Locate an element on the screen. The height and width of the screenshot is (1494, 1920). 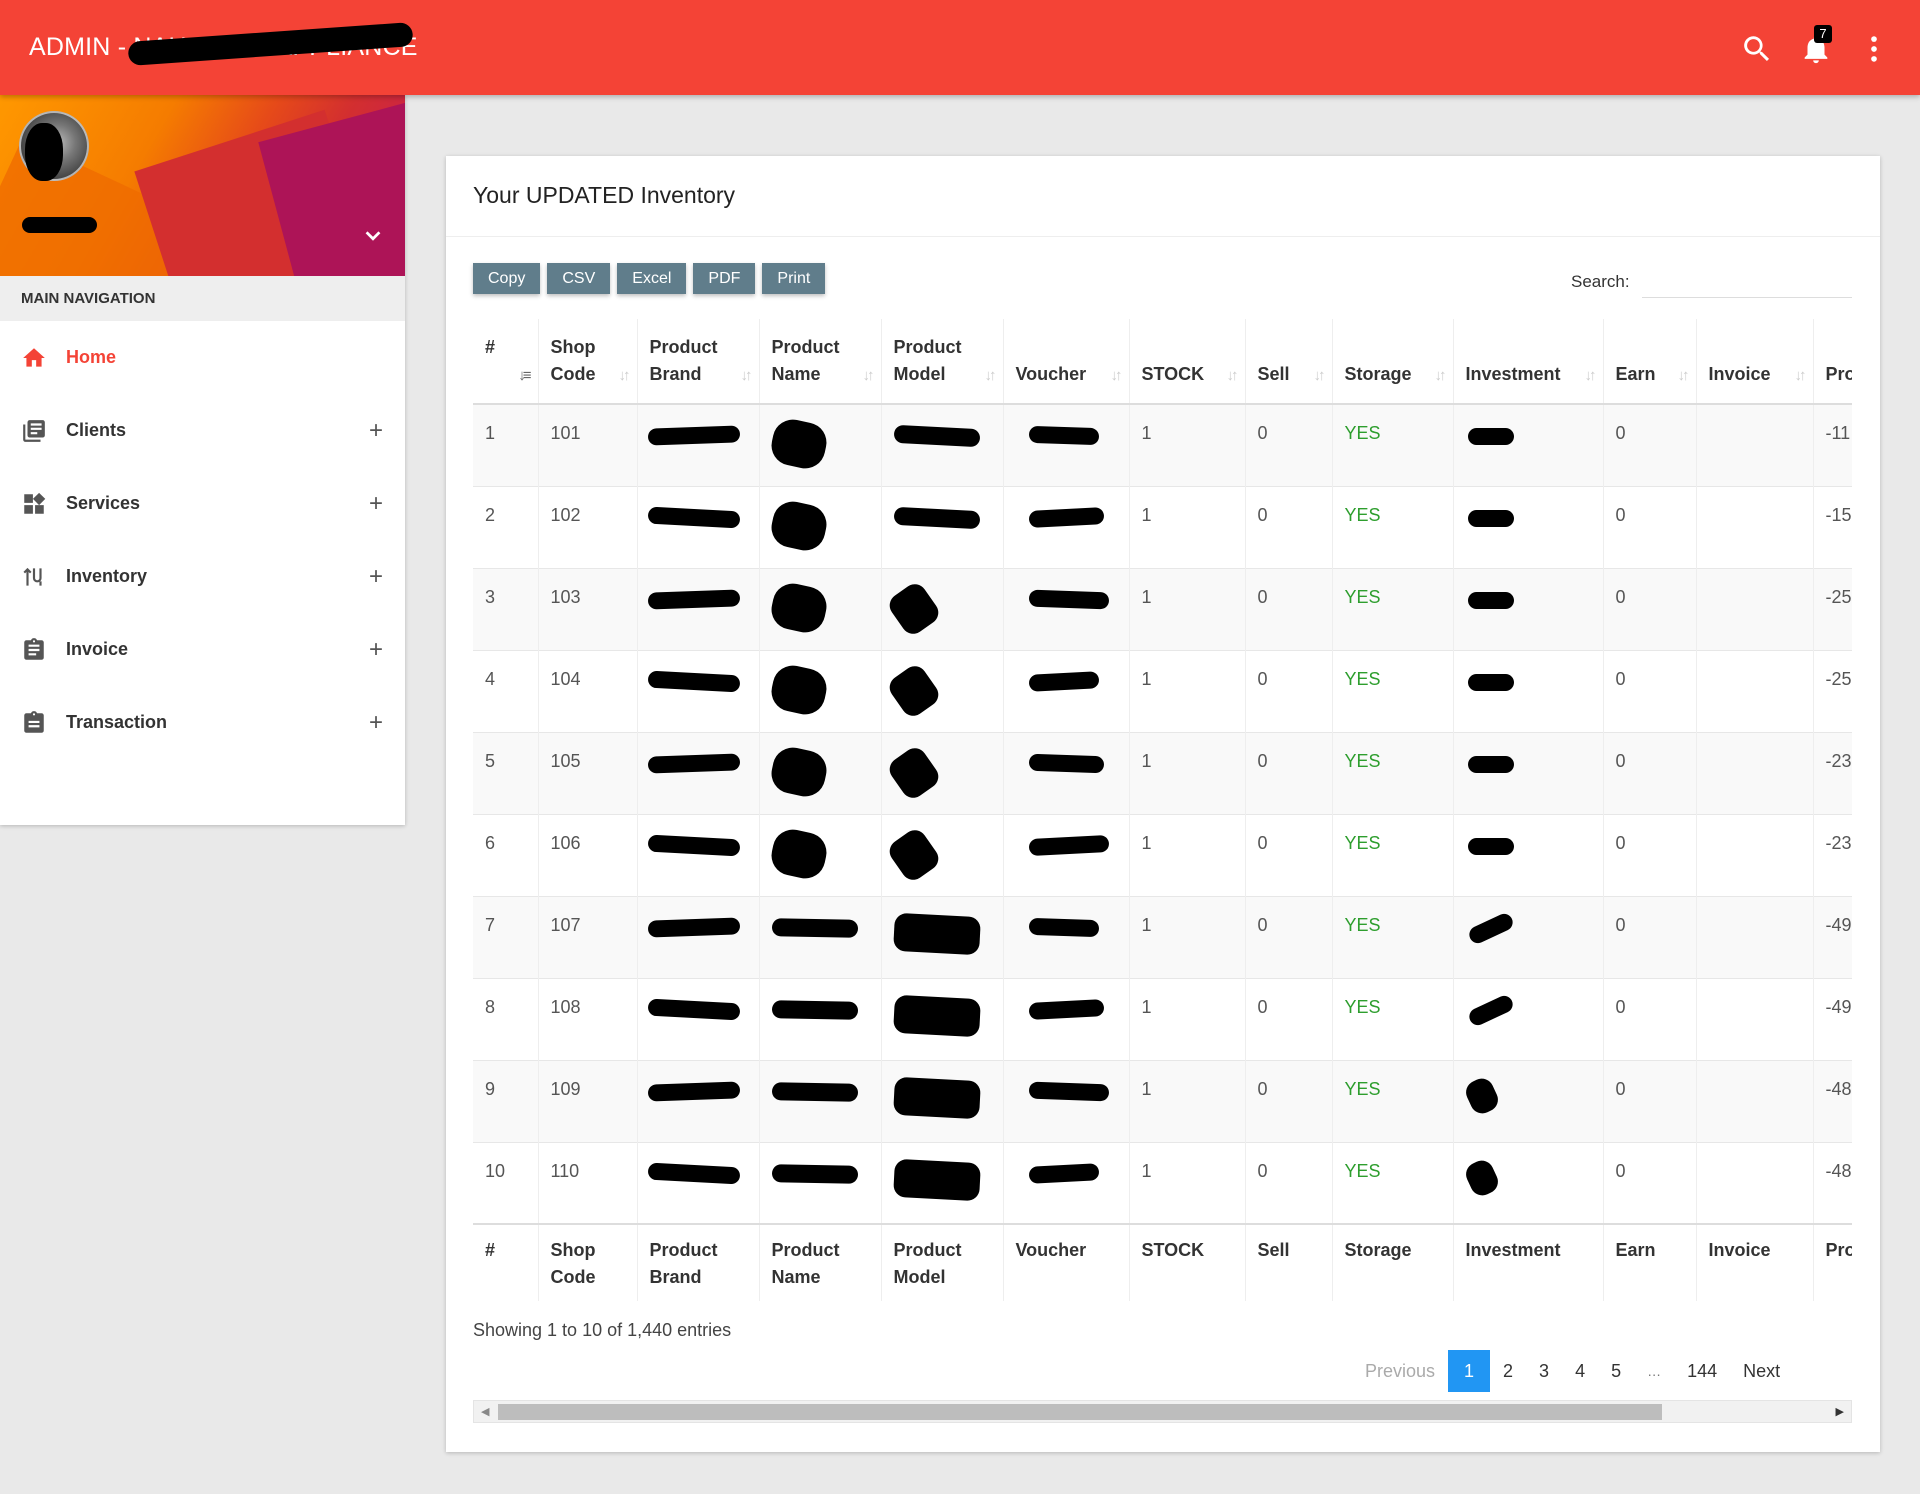
row-number: 9 is located at coordinates (506, 1101).